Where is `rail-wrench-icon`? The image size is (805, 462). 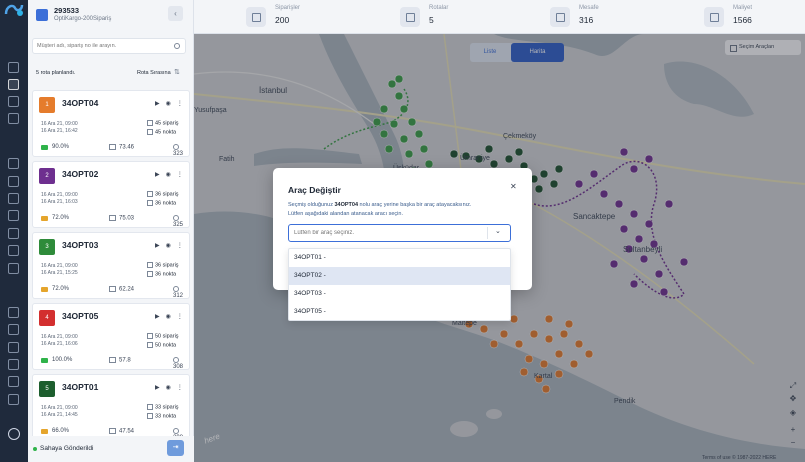 rail-wrench-icon is located at coordinates (13, 381).